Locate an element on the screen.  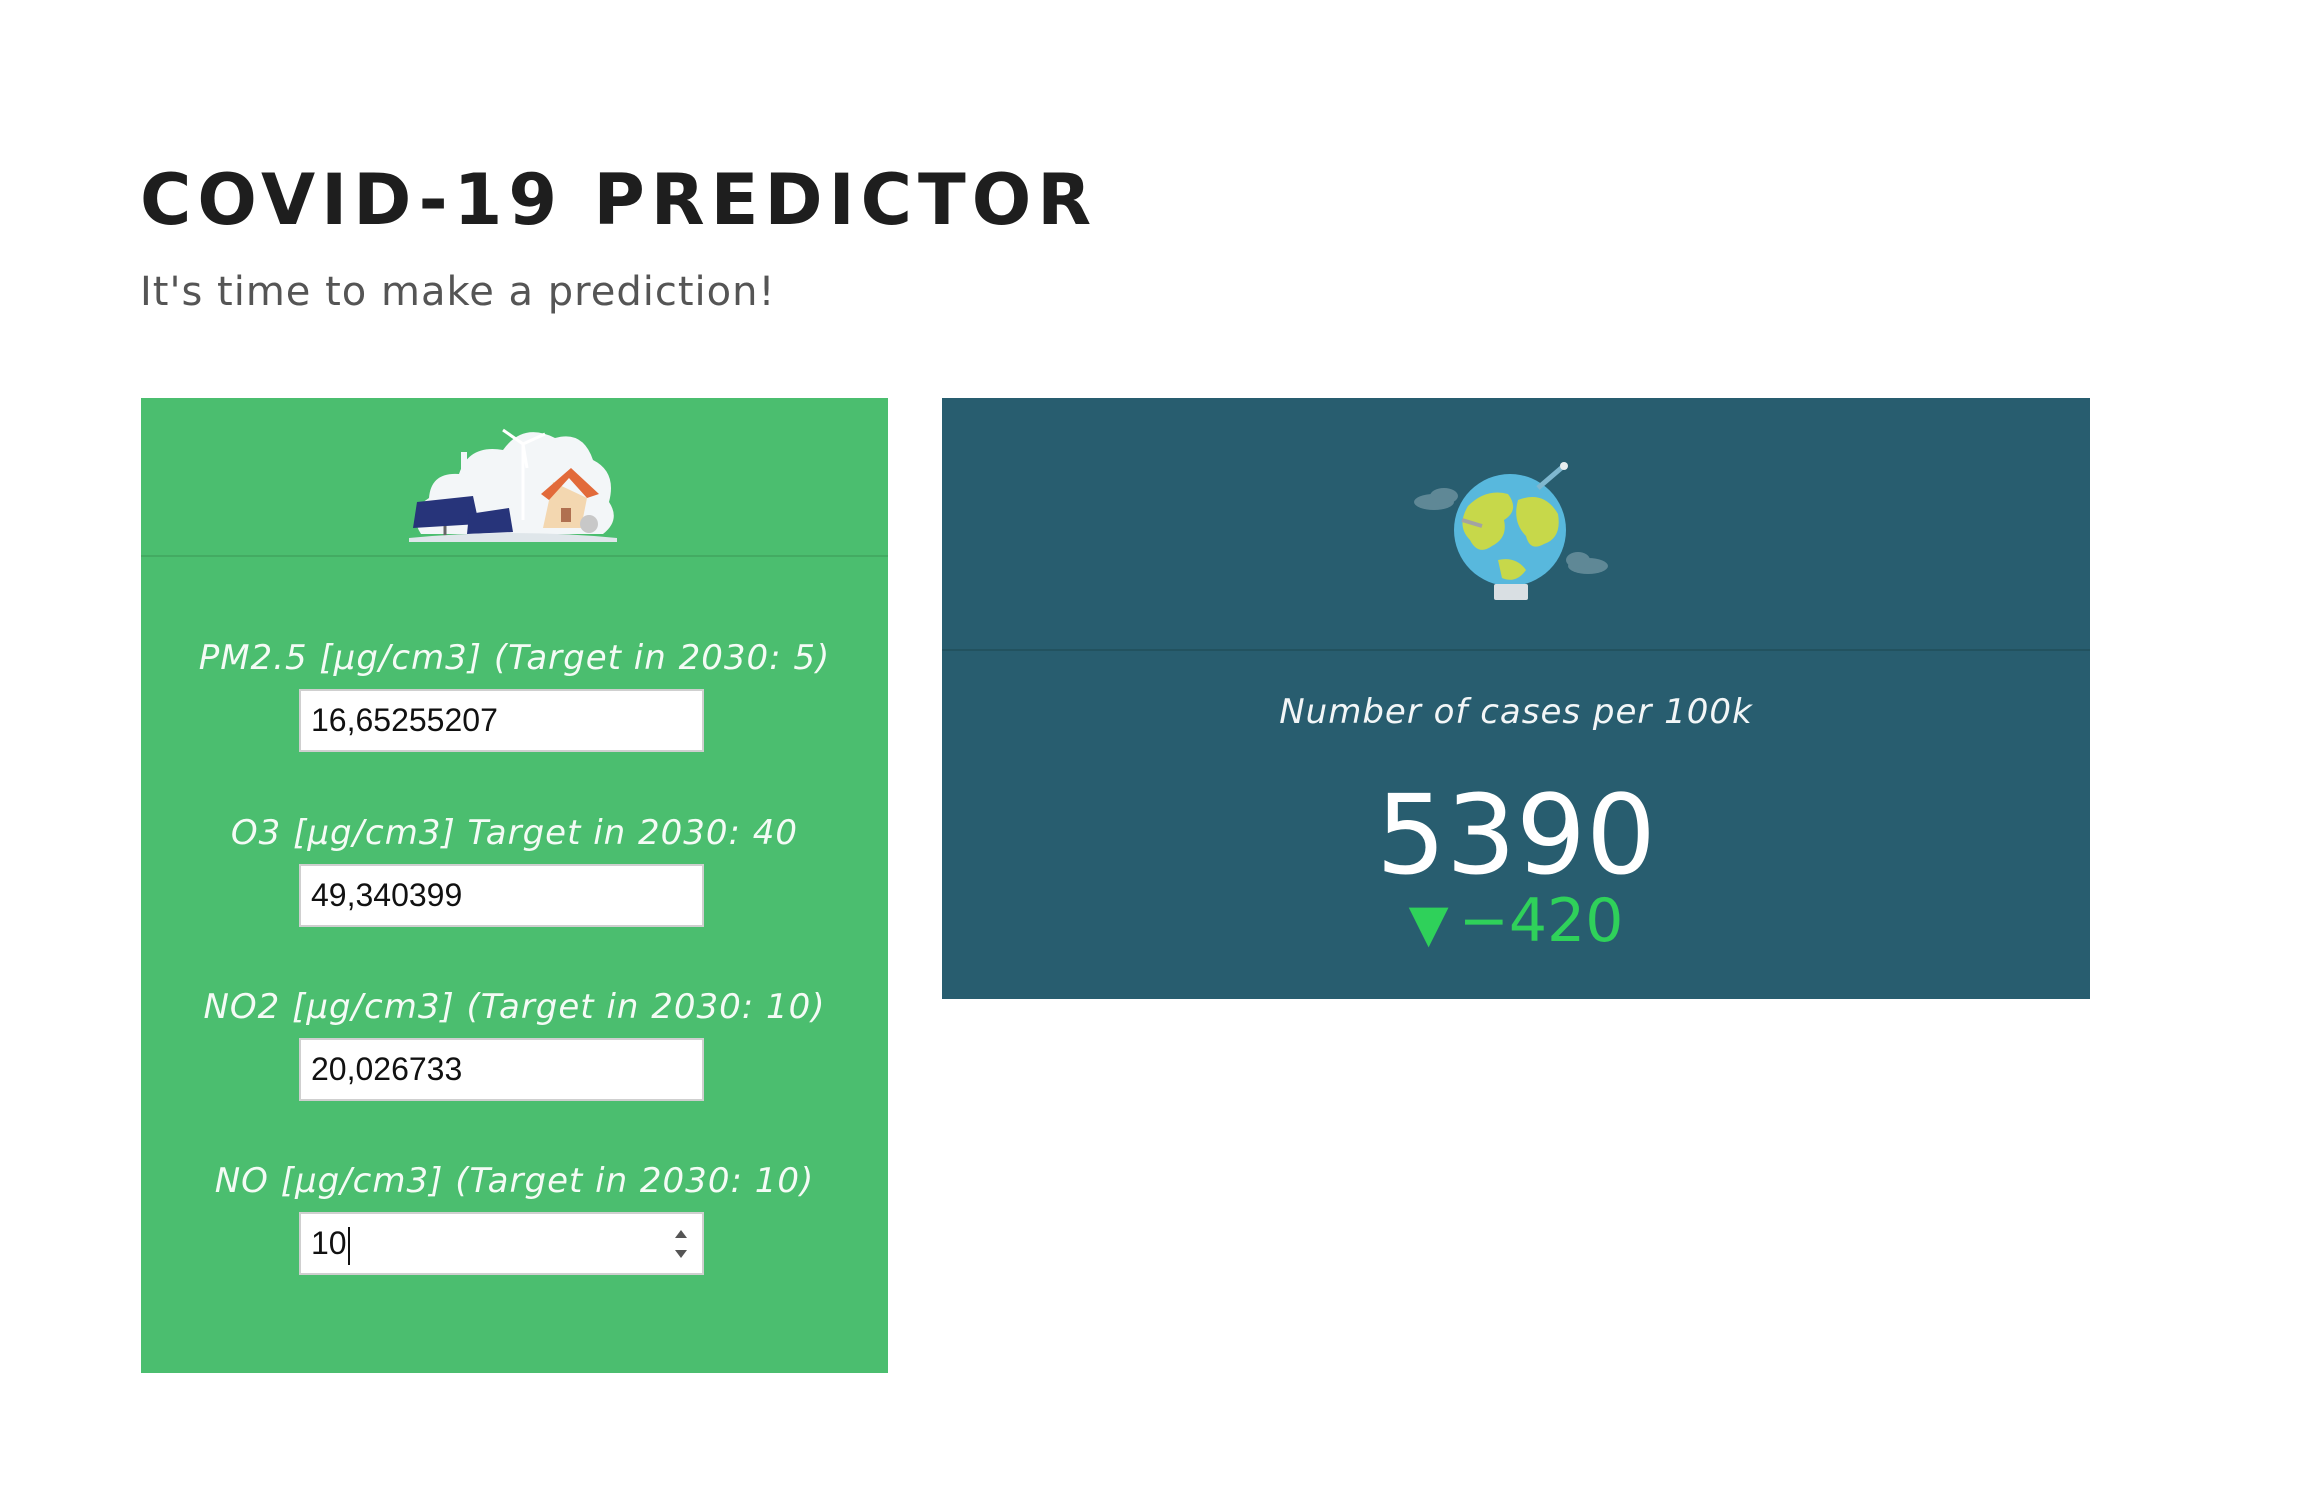
renewable-energy-illustration is located at coordinates (513, 485).